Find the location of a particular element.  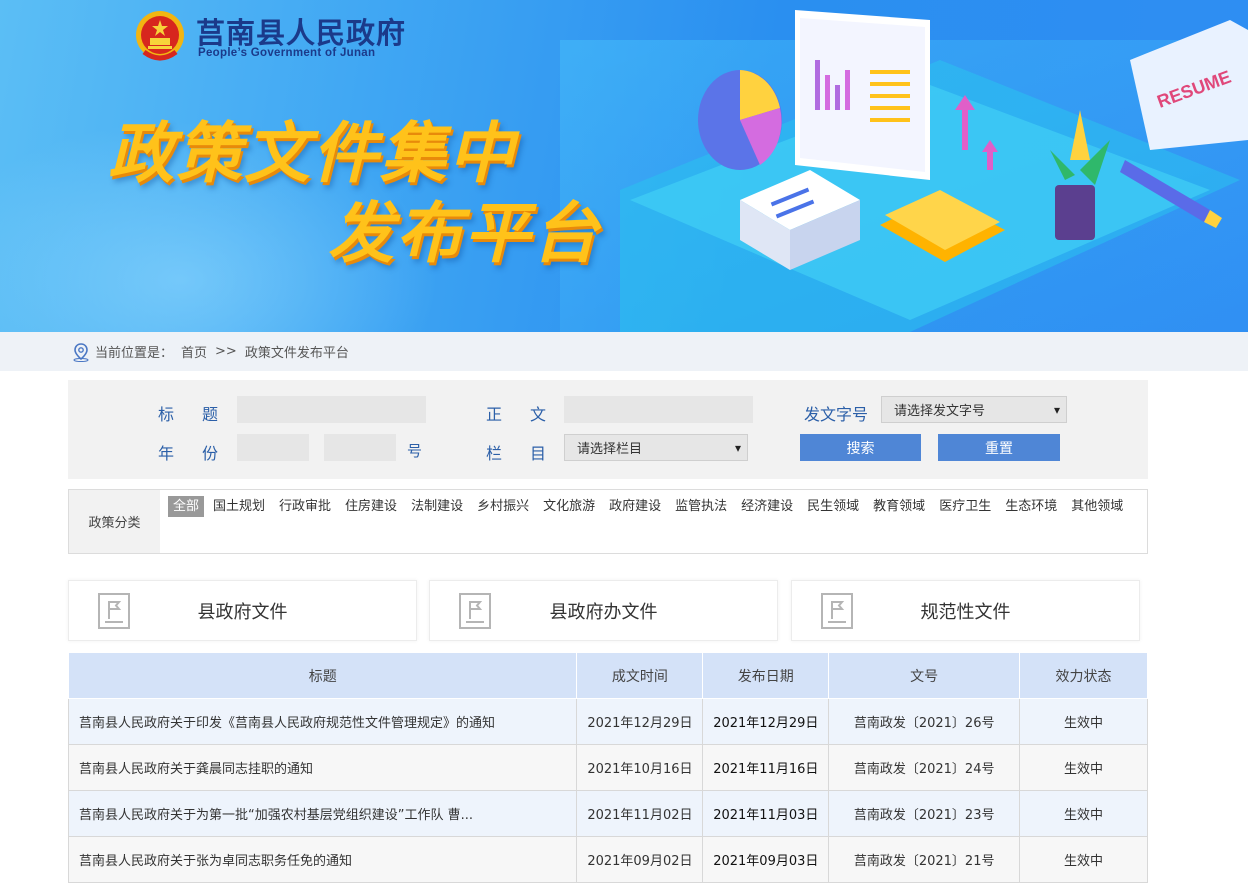

col-header-number: 文号 is located at coordinates (924, 675).